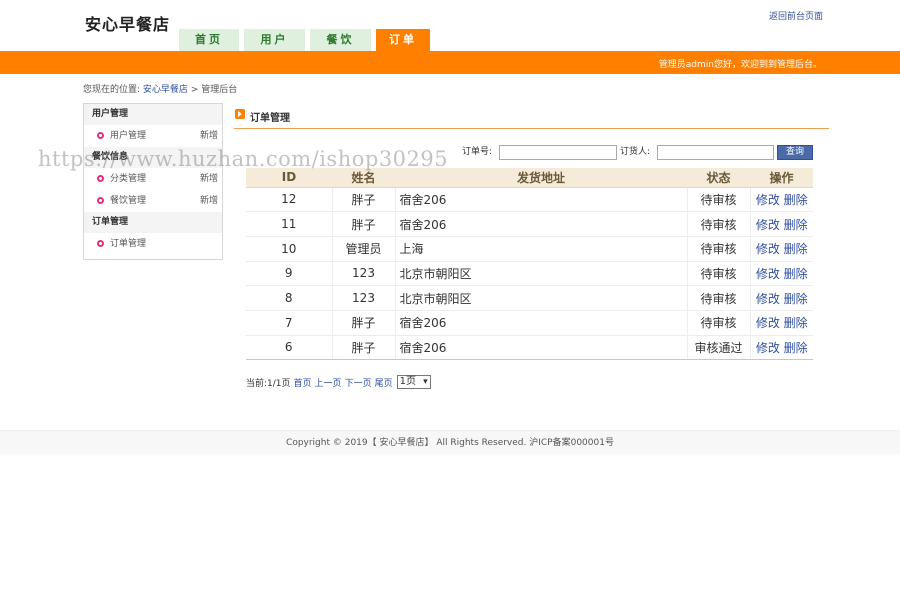 This screenshot has height=601, width=900. Describe the element at coordinates (289, 348) in the screenshot. I see `cell-id: 6` at that location.